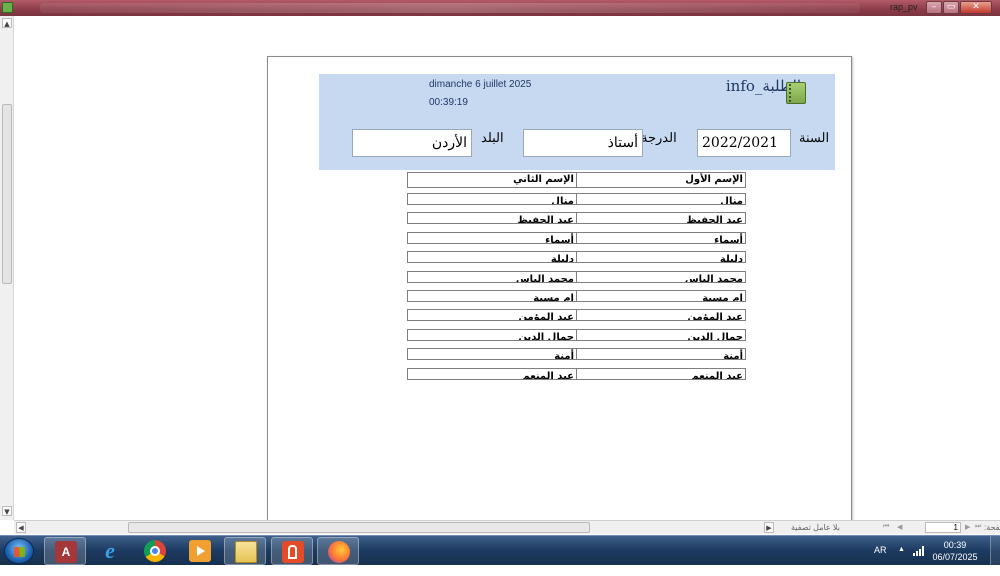 This screenshot has height=576, width=1000. I want to click on taskbar-access: A, so click(65, 551).